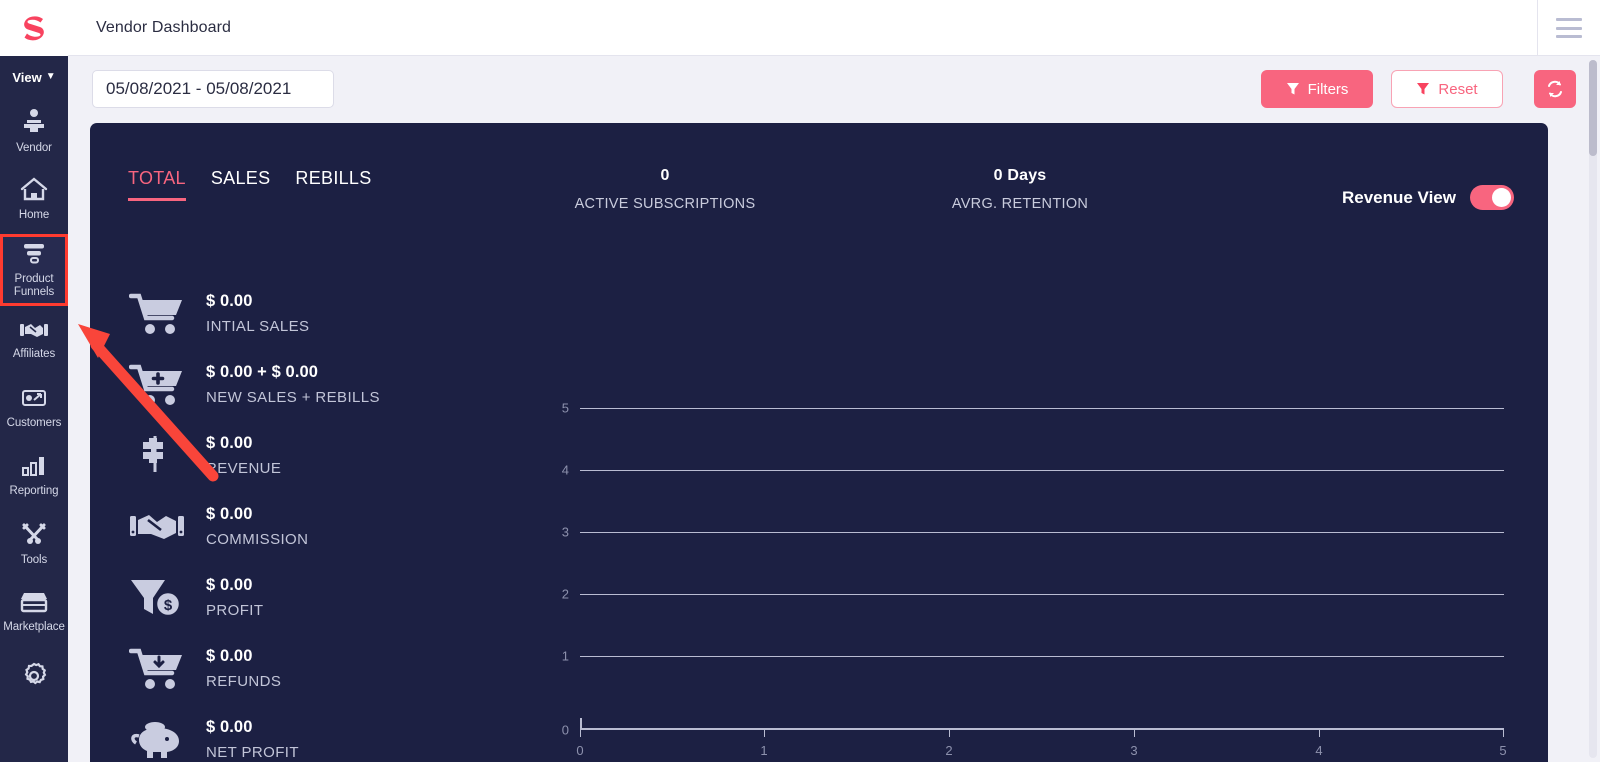  I want to click on kpi-active-subscriptions: 0 ACTIVE SUBSCRIPTIONS, so click(665, 189).